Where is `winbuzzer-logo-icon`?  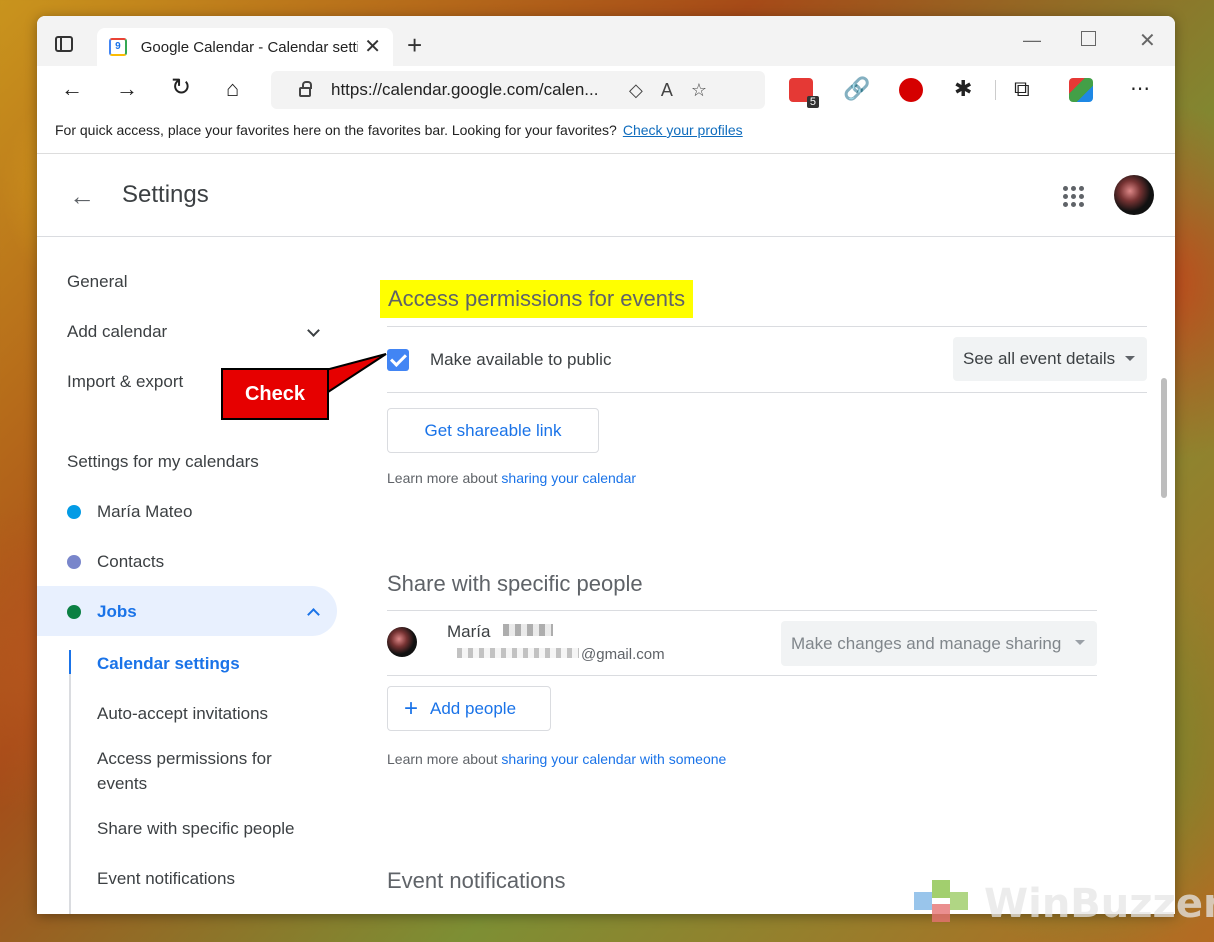
winbuzzer-logo-icon is located at coordinates (941, 901).